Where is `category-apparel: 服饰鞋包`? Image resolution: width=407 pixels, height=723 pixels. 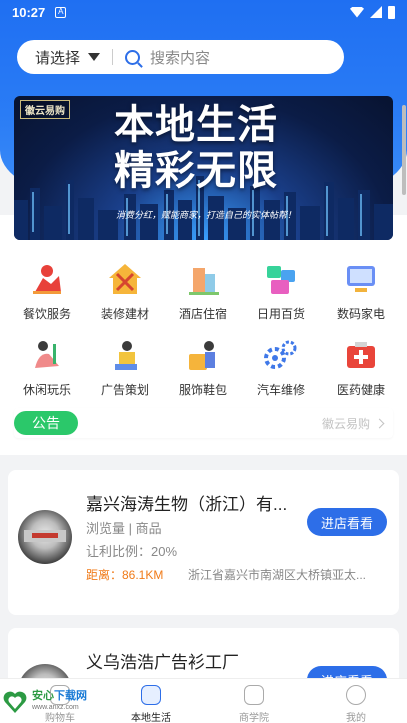
category-apparel: 服饰鞋包 is located at coordinates (203, 368).